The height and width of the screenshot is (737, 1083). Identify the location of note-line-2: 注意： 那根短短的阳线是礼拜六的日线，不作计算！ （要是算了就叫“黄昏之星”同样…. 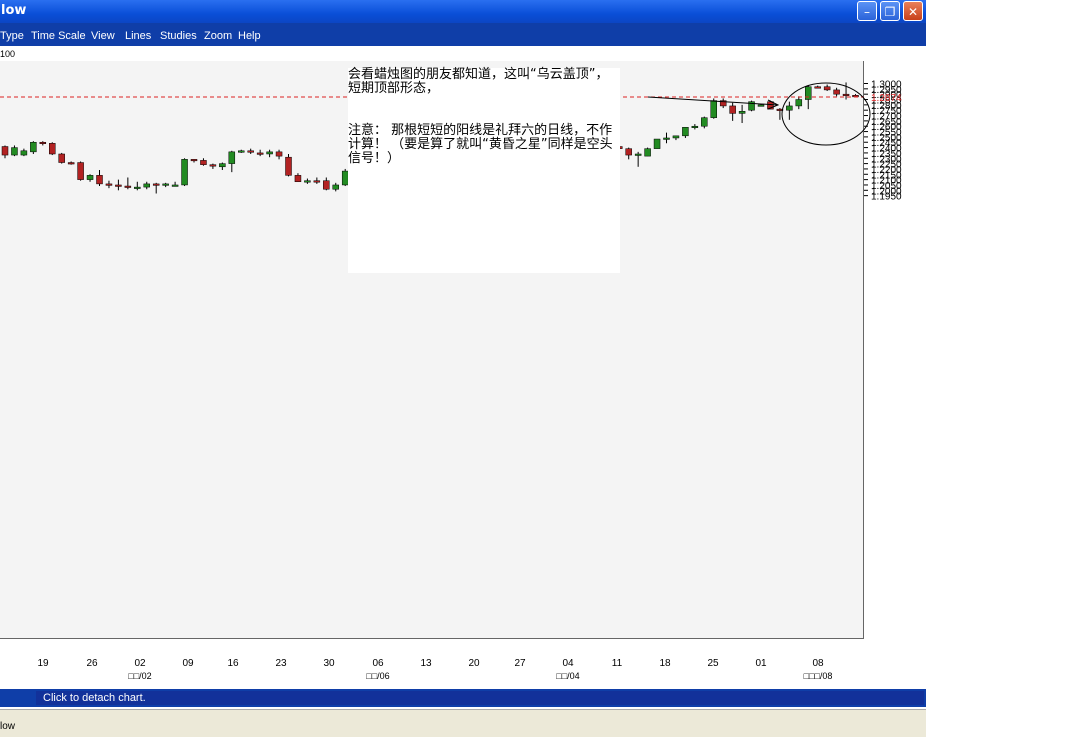
(480, 144).